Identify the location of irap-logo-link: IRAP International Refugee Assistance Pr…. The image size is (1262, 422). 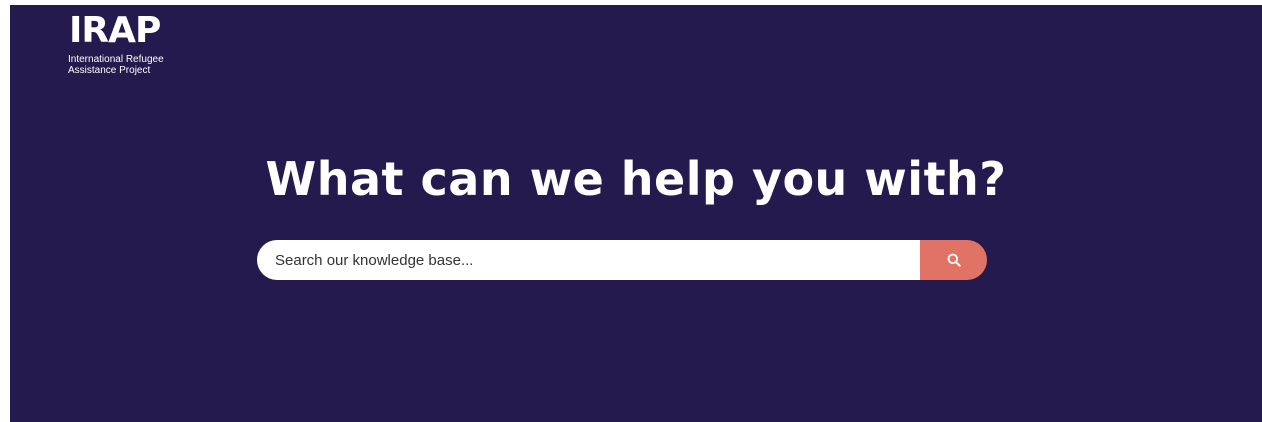
(138, 52).